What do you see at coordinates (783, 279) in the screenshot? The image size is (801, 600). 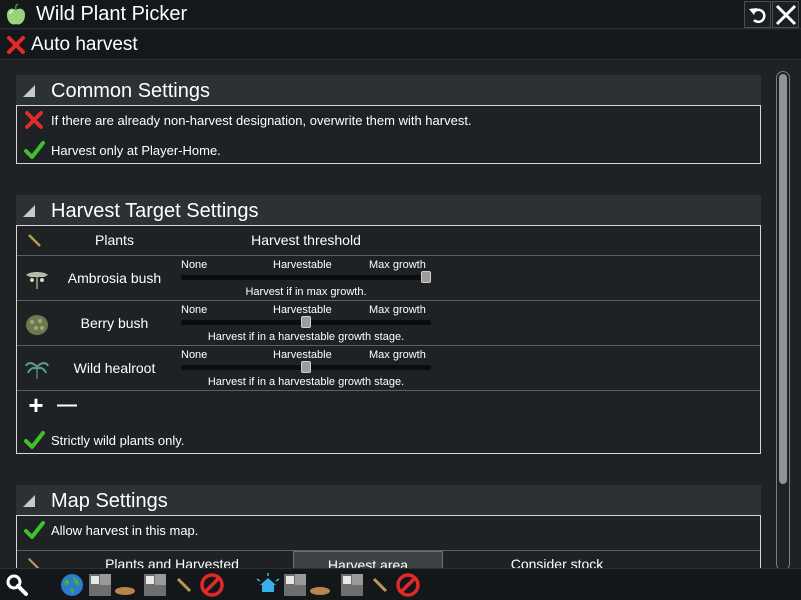 I see `scrollbar-thumb` at bounding box center [783, 279].